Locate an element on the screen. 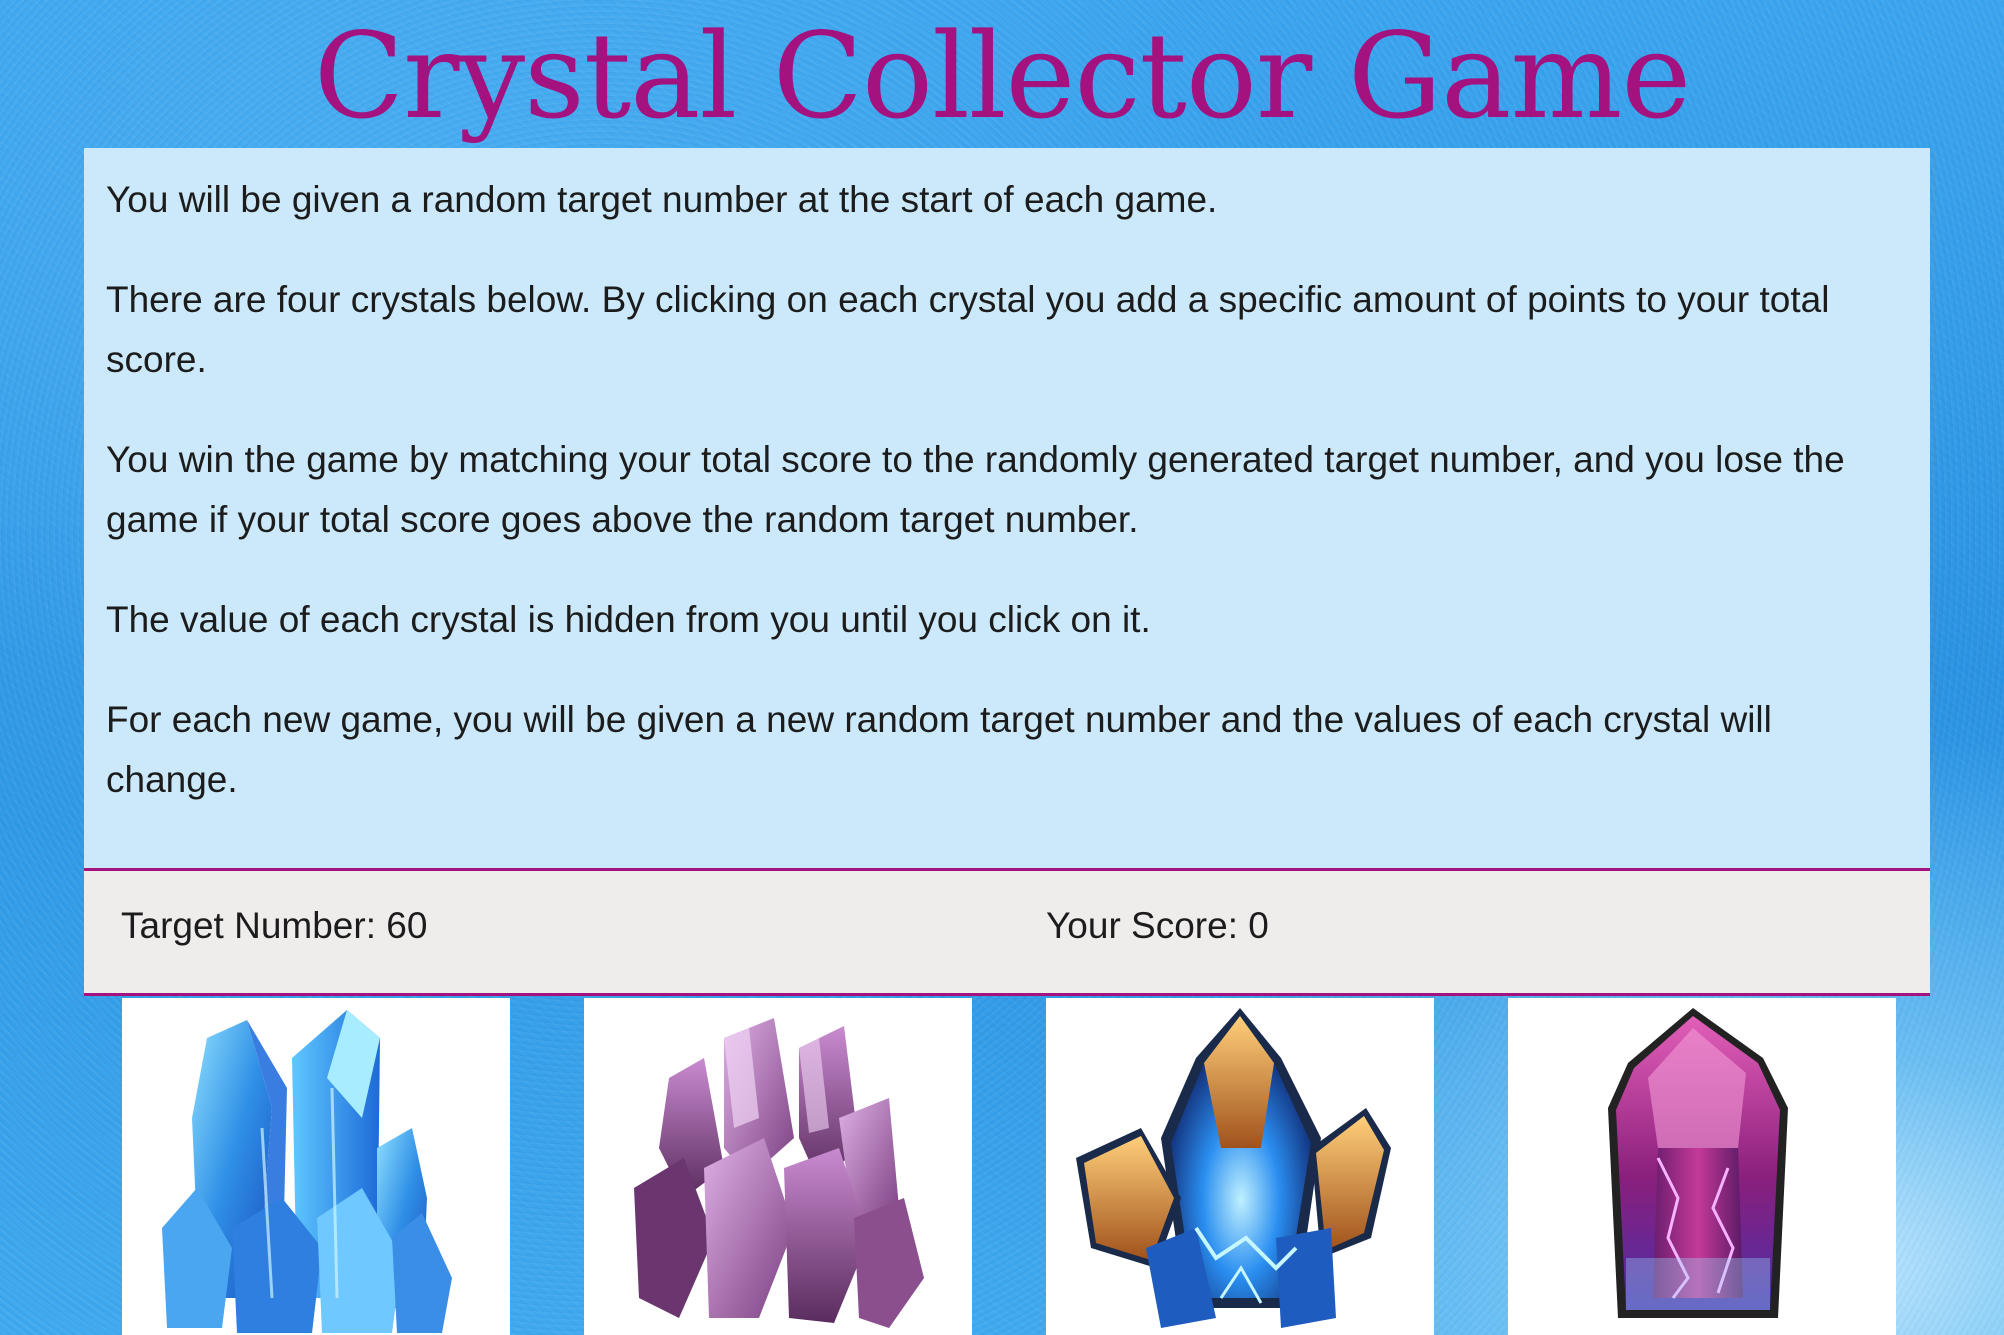 The image size is (2004, 1335). purple-crystal-cluster-icon is located at coordinates (779, 1173).